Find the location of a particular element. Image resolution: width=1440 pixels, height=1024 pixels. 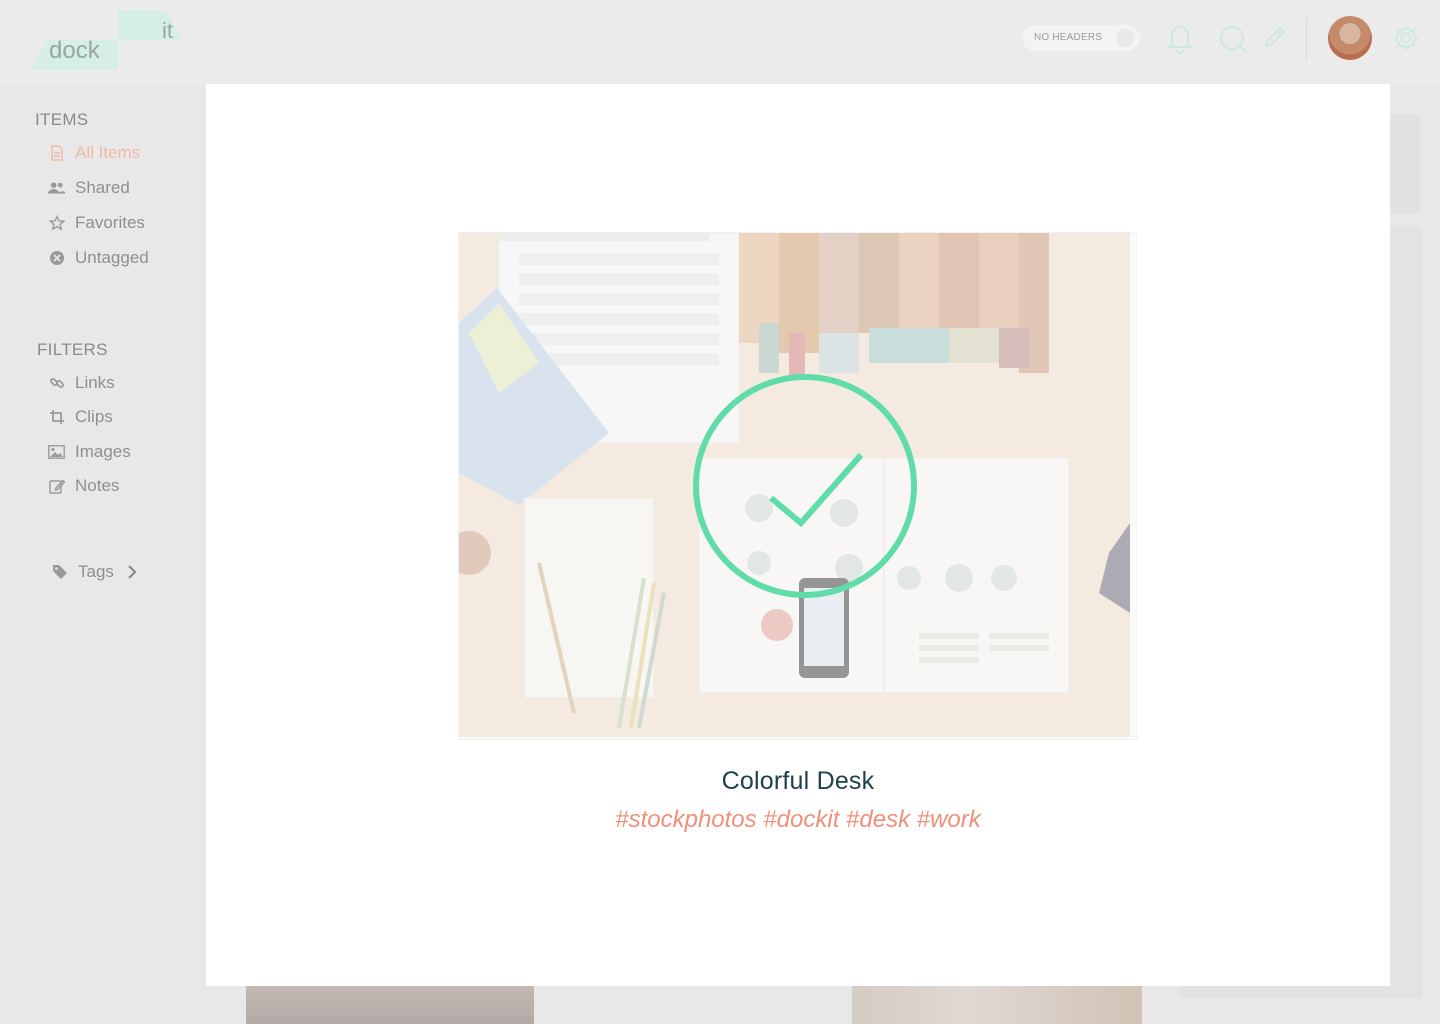

items-section-title: ITEMS is located at coordinates (62, 119).